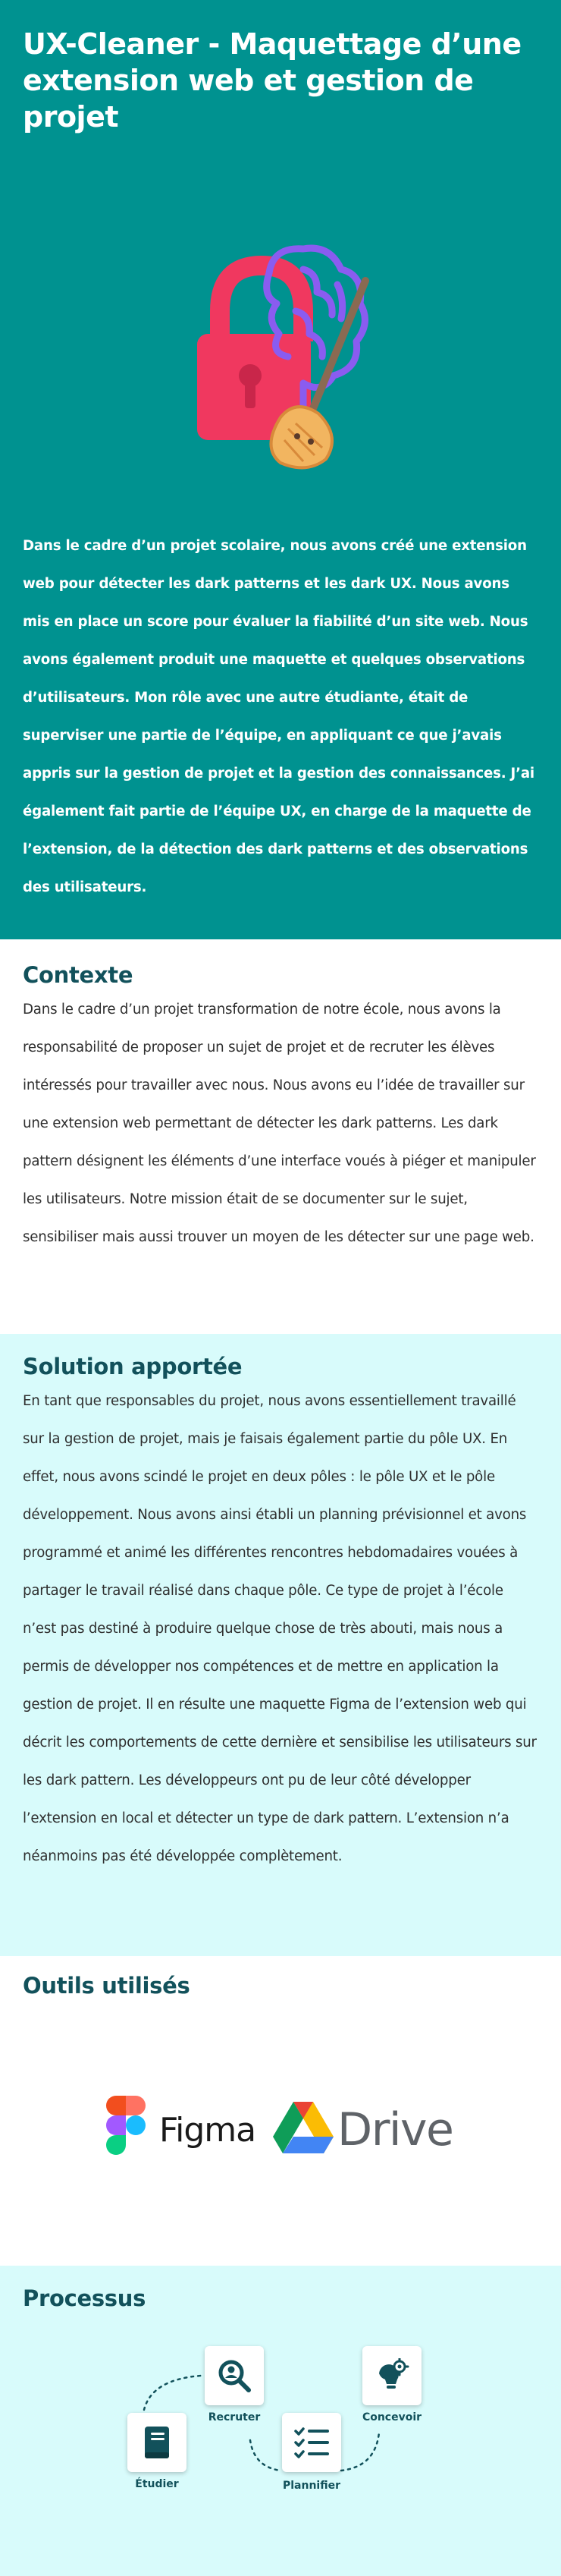 Image resolution: width=561 pixels, height=2576 pixels. I want to click on figma-logo-icon, so click(126, 2125).